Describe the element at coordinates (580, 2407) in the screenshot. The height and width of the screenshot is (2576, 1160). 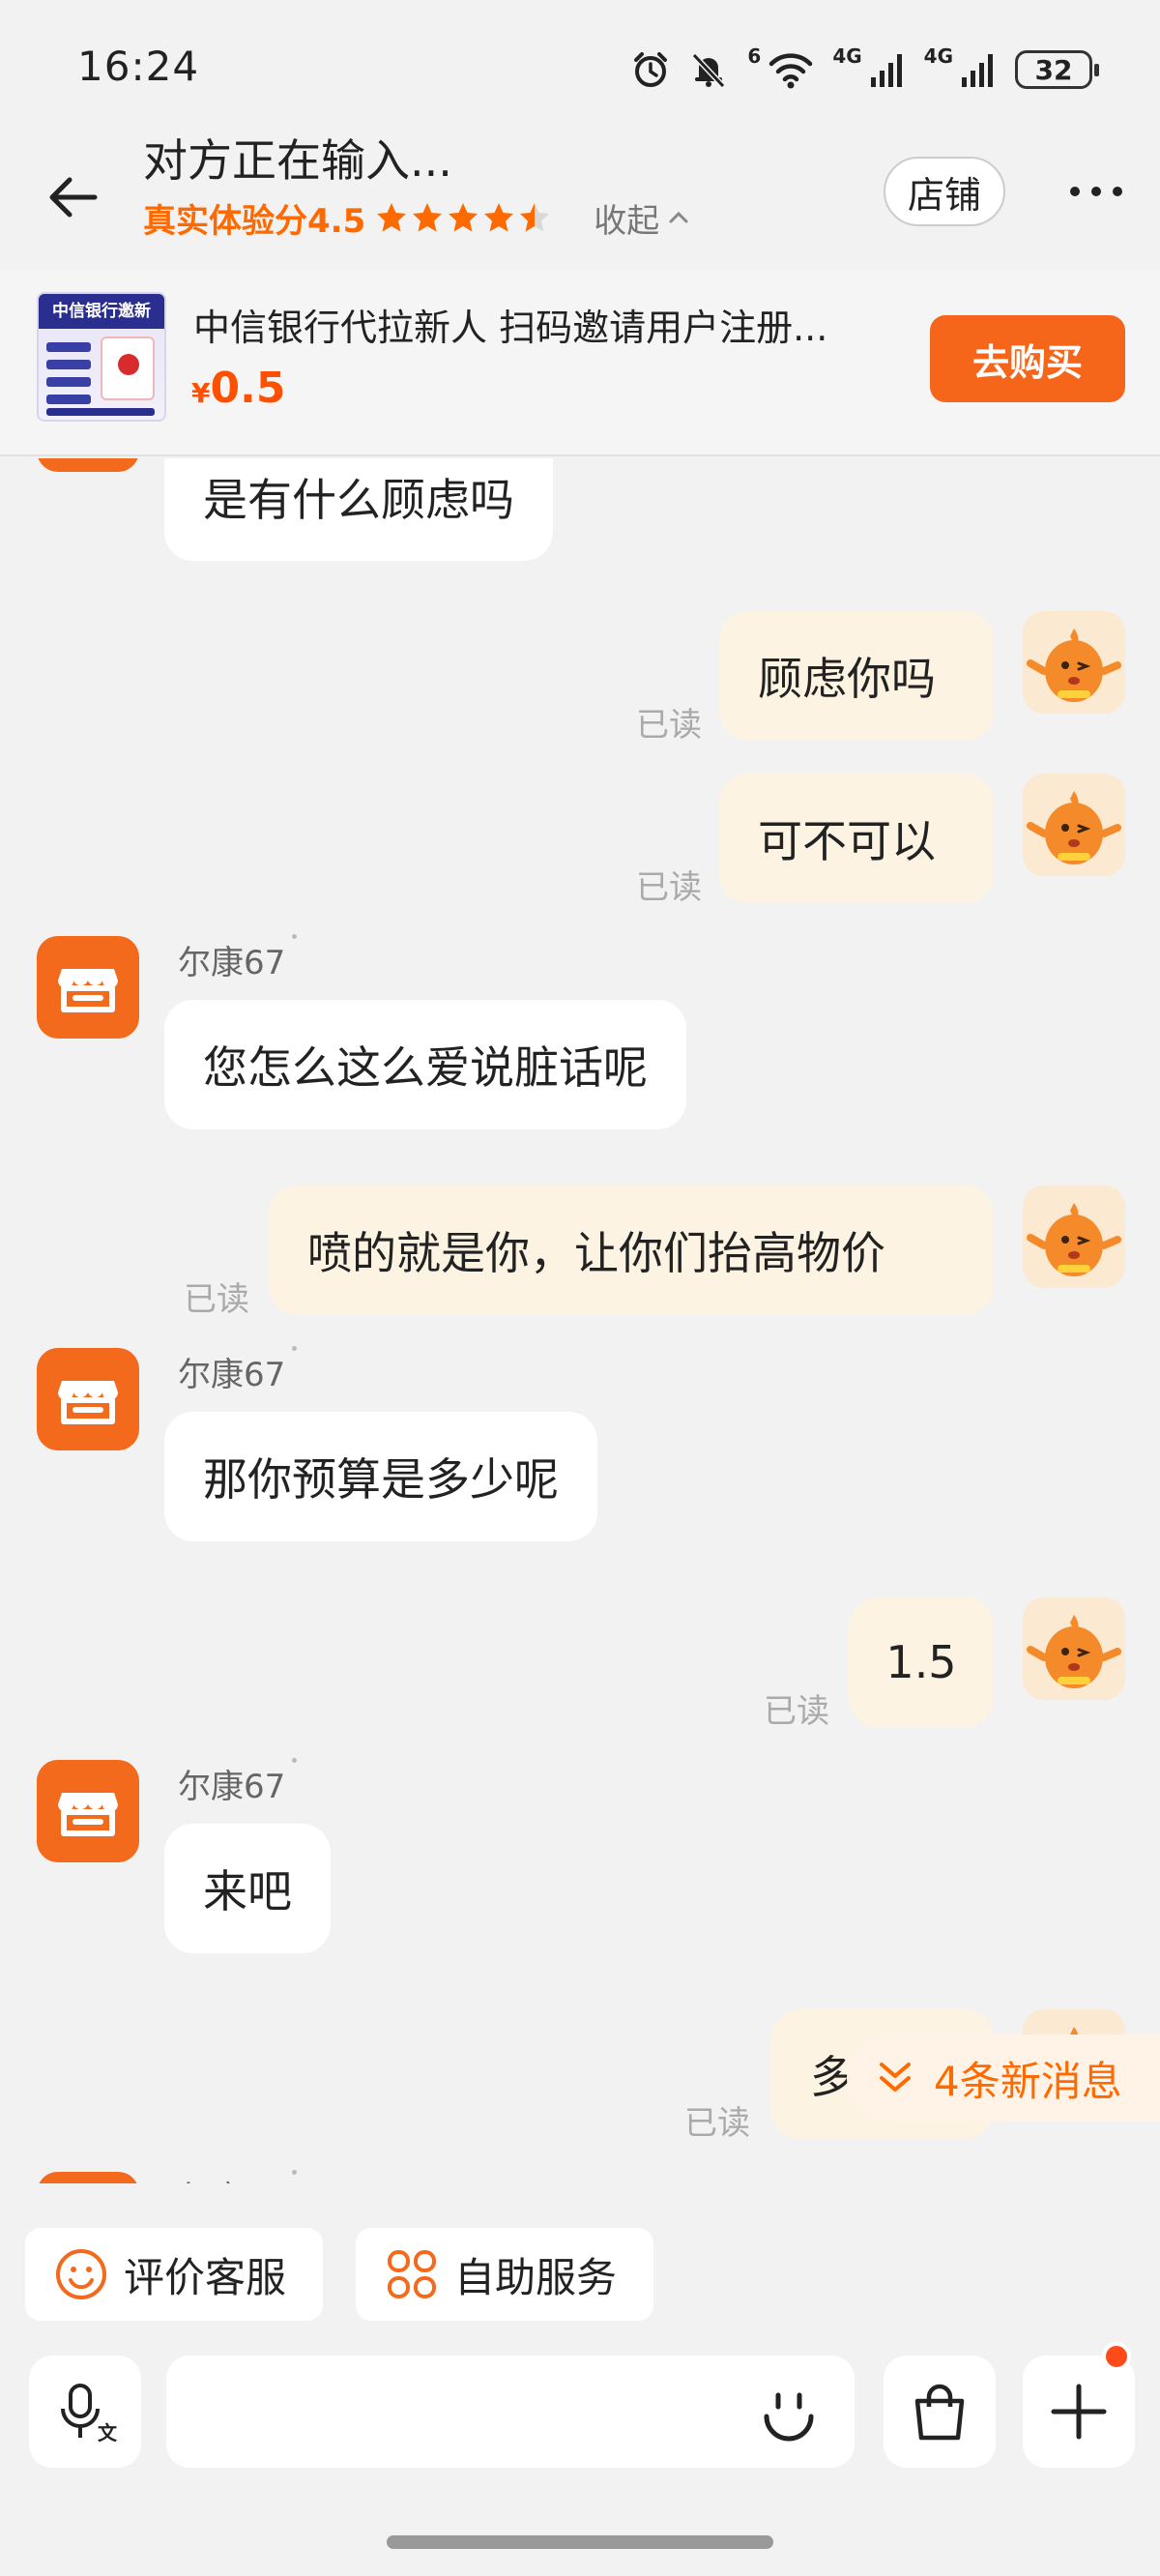
I see `input-row: 文` at that location.